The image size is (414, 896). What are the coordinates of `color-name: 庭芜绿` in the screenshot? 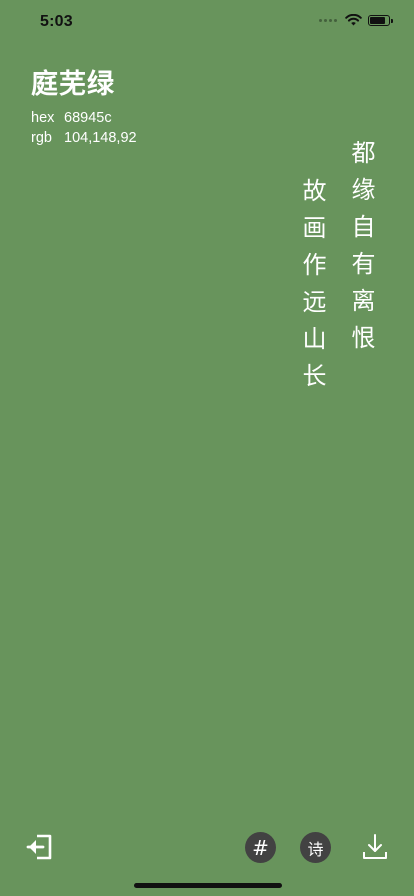 It's located at (73, 84).